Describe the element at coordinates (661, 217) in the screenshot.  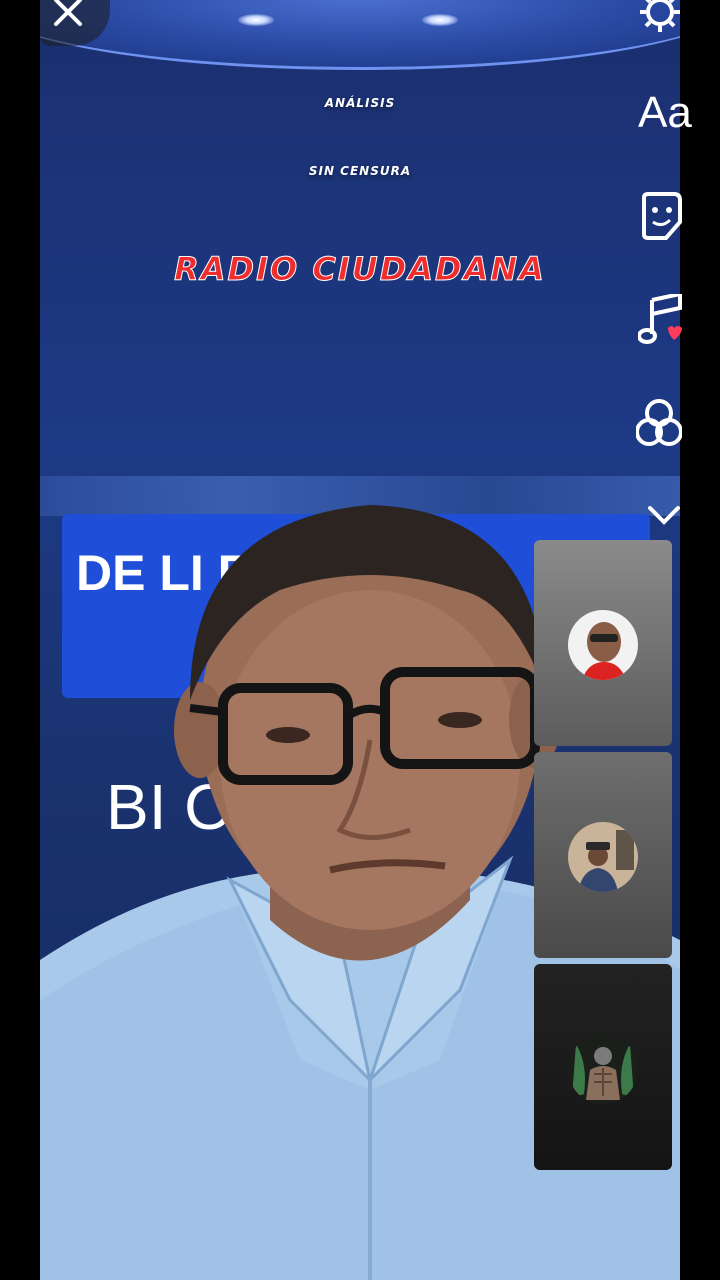
I see `sticker-icon` at that location.